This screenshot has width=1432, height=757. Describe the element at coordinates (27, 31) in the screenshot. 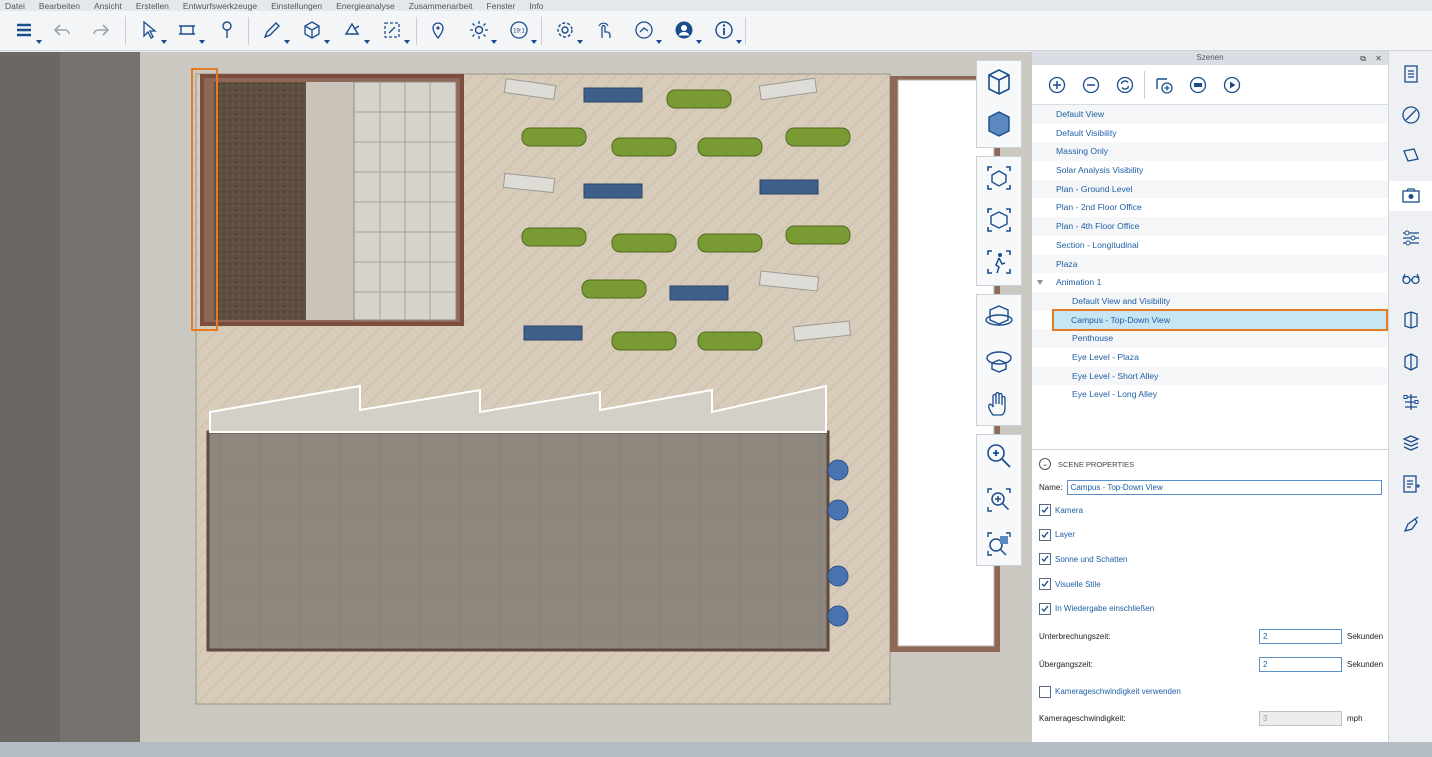

I see `layers-icon` at that location.